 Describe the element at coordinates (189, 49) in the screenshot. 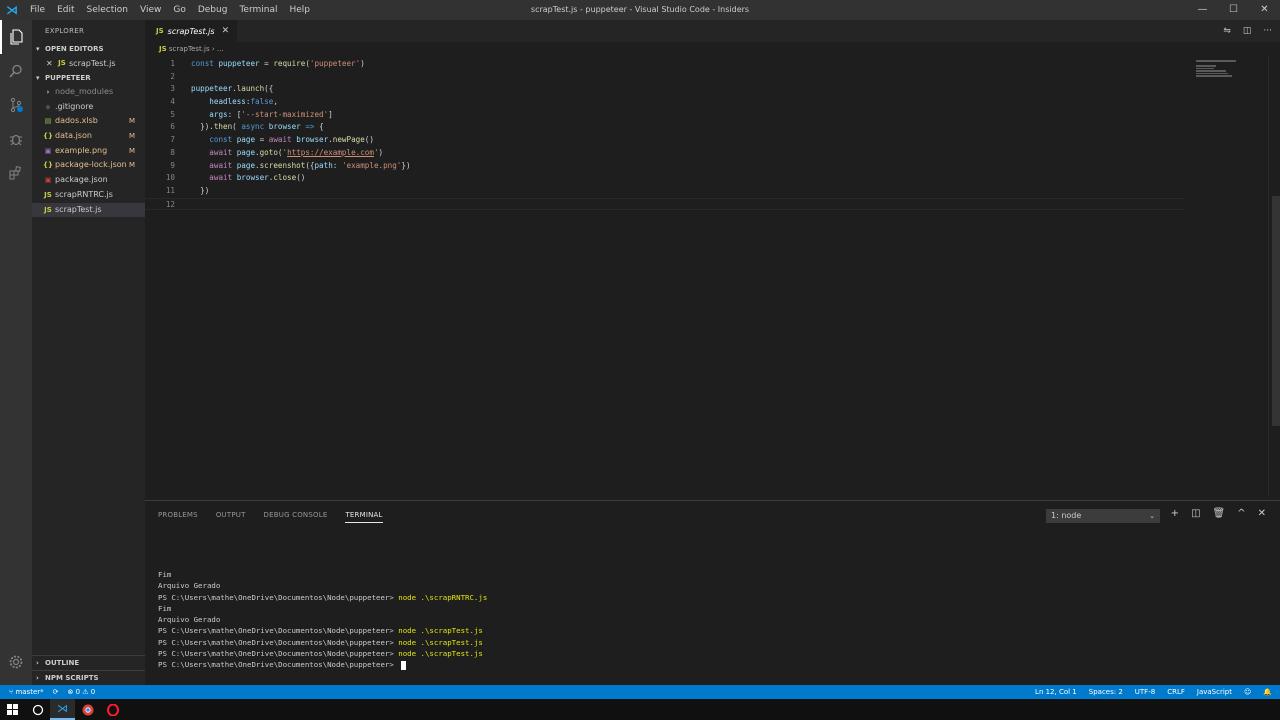

I see `breadcrumb-file: scrapTest.js` at that location.